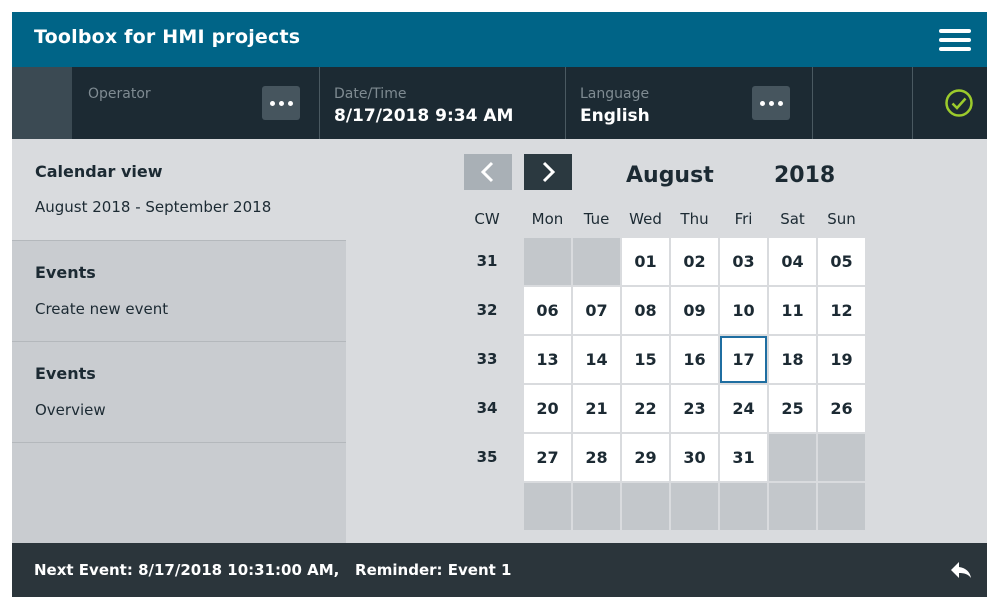 This screenshot has width=987, height=597. What do you see at coordinates (596, 219) in the screenshot?
I see `weekday-header: Tue` at bounding box center [596, 219].